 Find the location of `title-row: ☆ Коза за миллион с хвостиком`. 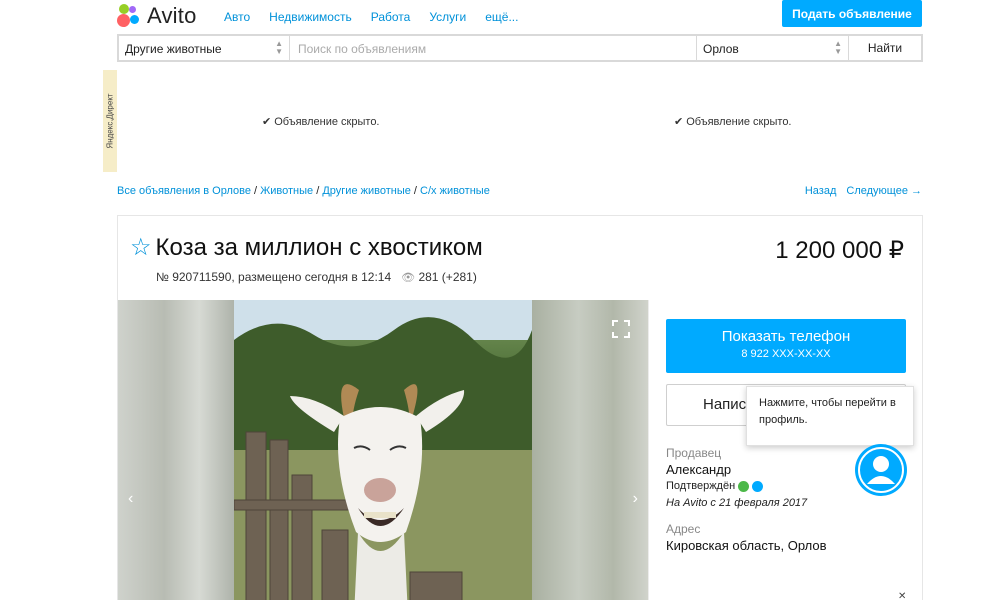

title-row: ☆ Коза за миллион с хвостиком is located at coordinates (306, 248).